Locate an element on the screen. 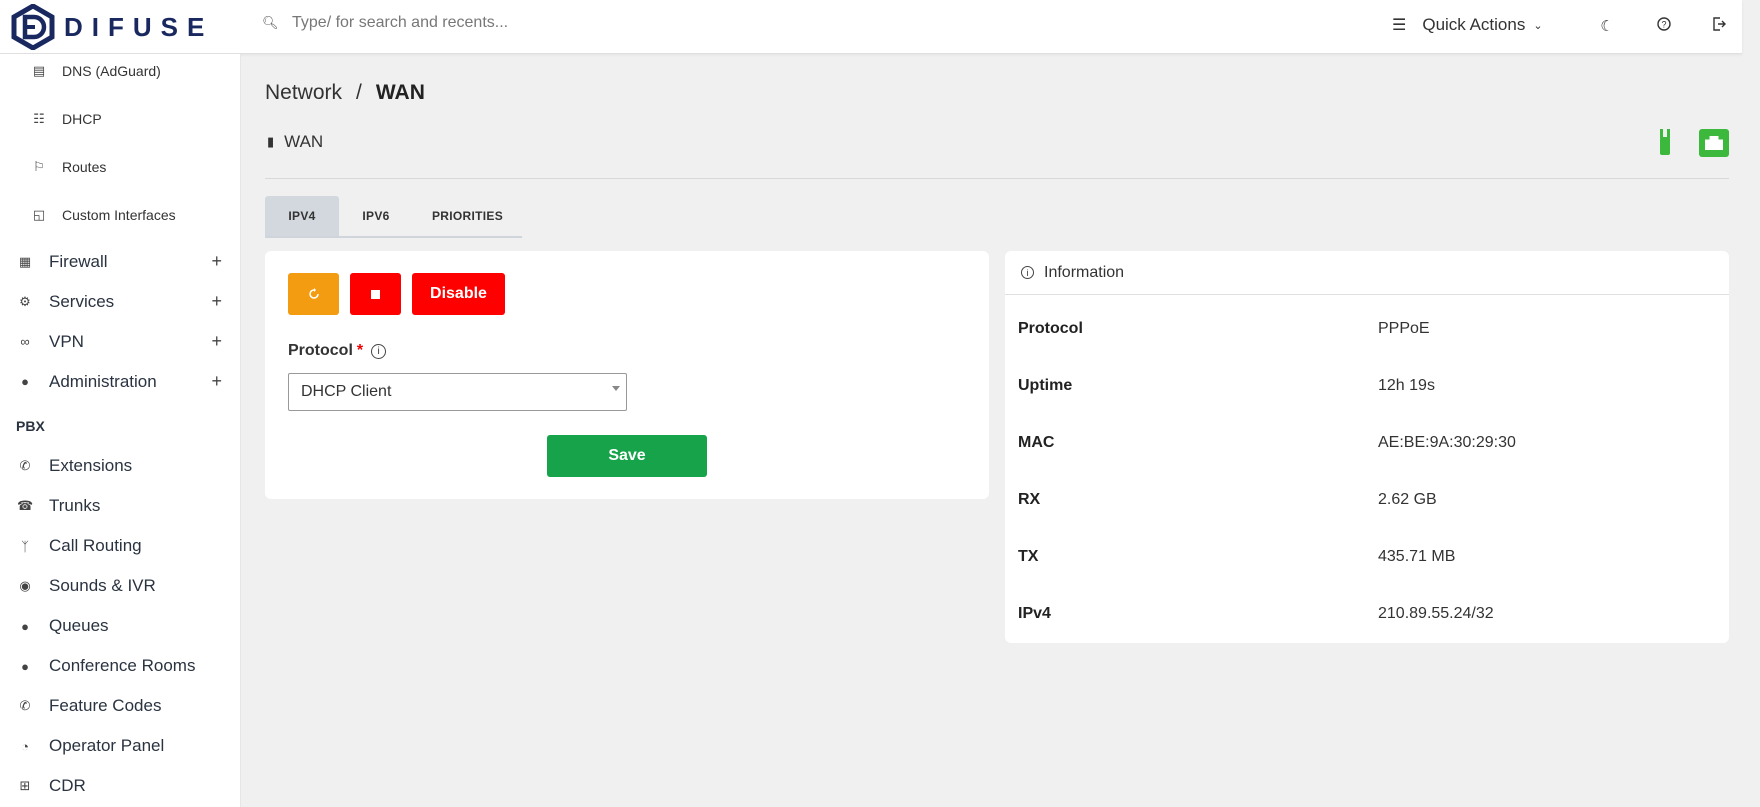 Image resolution: width=1760 pixels, height=807 pixels. info-value: 2.62 GB is located at coordinates (1407, 499).